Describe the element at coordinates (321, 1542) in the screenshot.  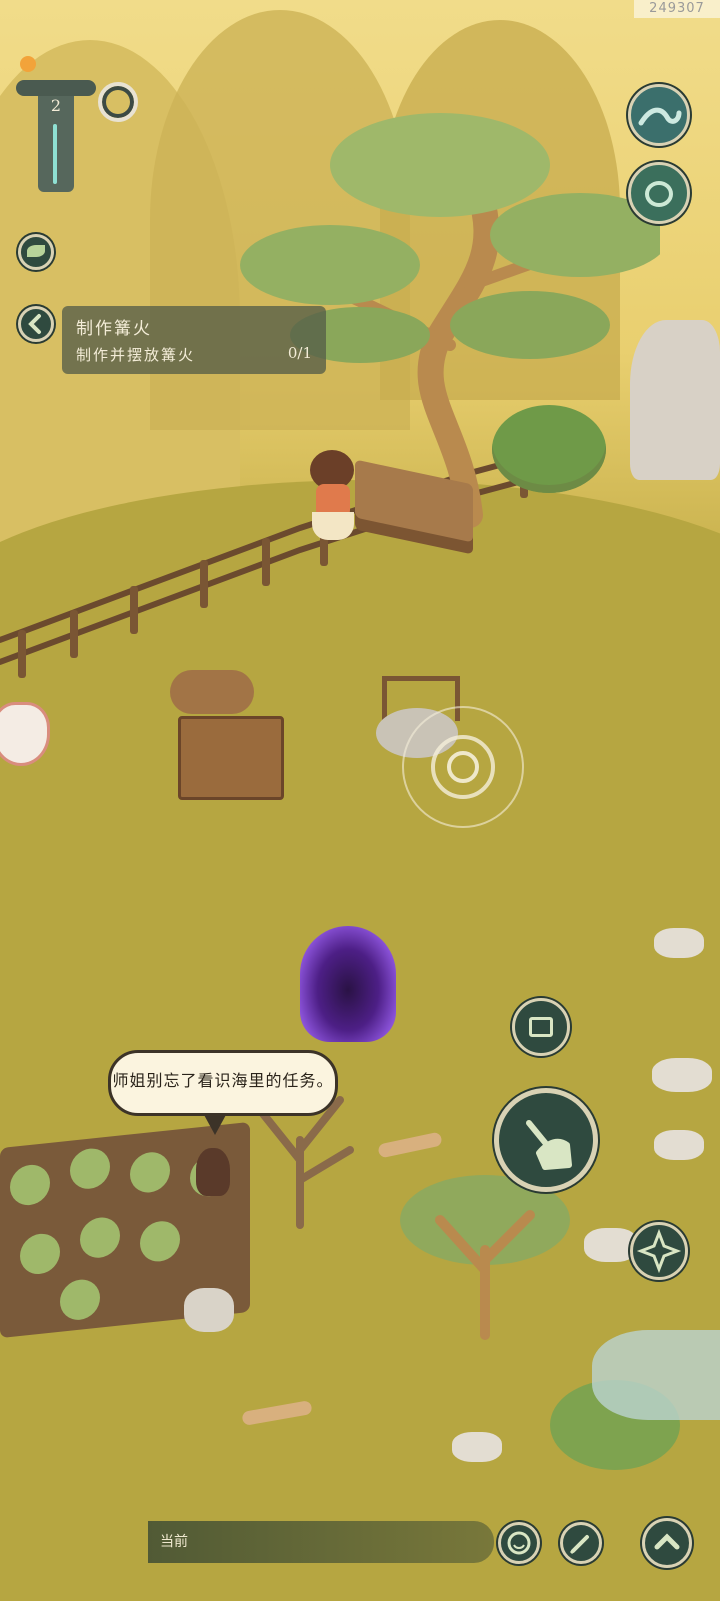
I see `chat-bar: 当前` at that location.